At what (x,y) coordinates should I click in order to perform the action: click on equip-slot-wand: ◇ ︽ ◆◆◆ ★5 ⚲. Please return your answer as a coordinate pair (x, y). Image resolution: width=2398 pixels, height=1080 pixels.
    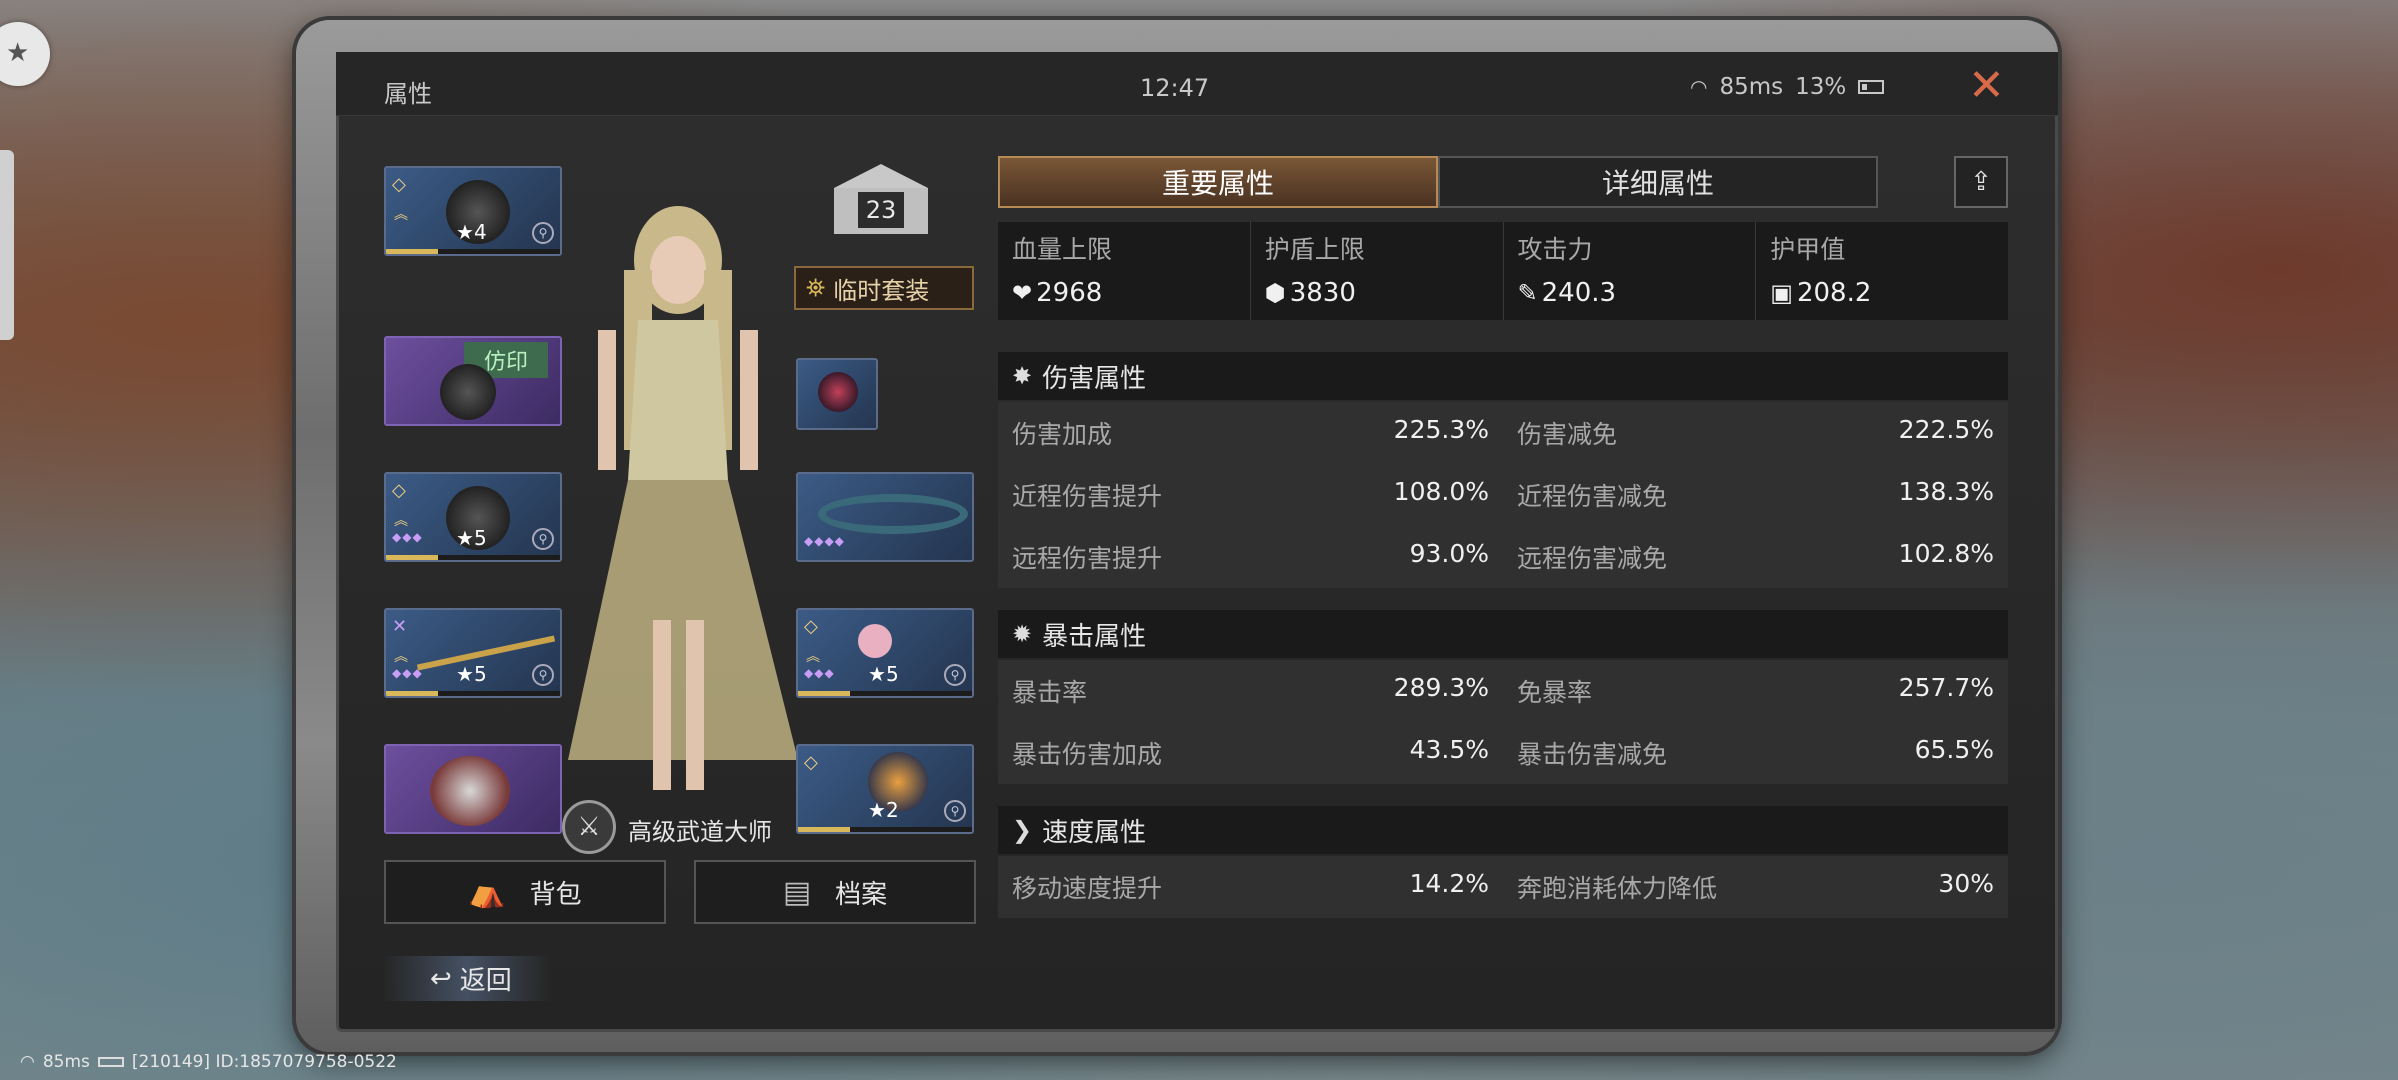
    Looking at the image, I should click on (885, 653).